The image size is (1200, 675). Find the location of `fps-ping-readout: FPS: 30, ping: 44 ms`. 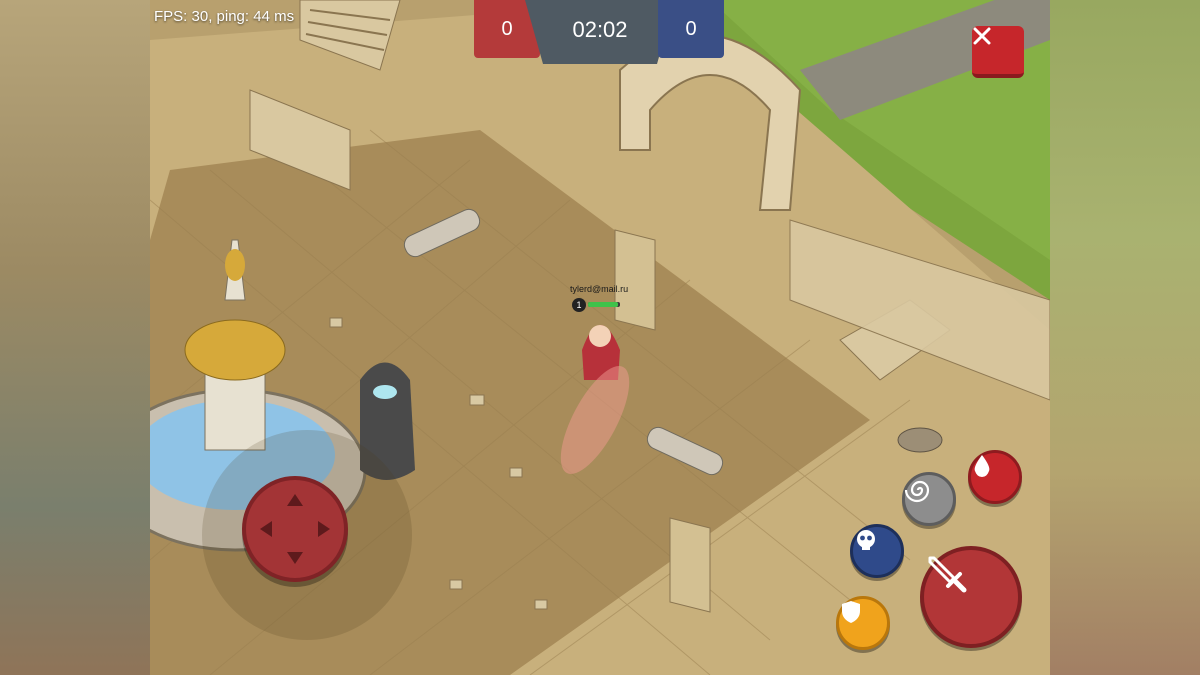

fps-ping-readout: FPS: 30, ping: 44 ms is located at coordinates (224, 16).